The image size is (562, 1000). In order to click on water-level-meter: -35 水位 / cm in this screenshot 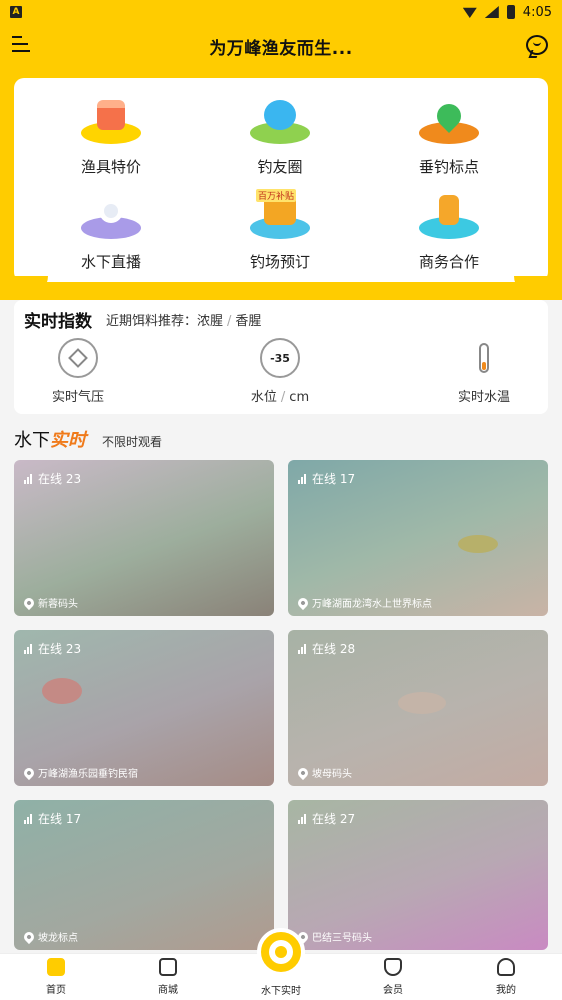, I will do `click(280, 371)`.